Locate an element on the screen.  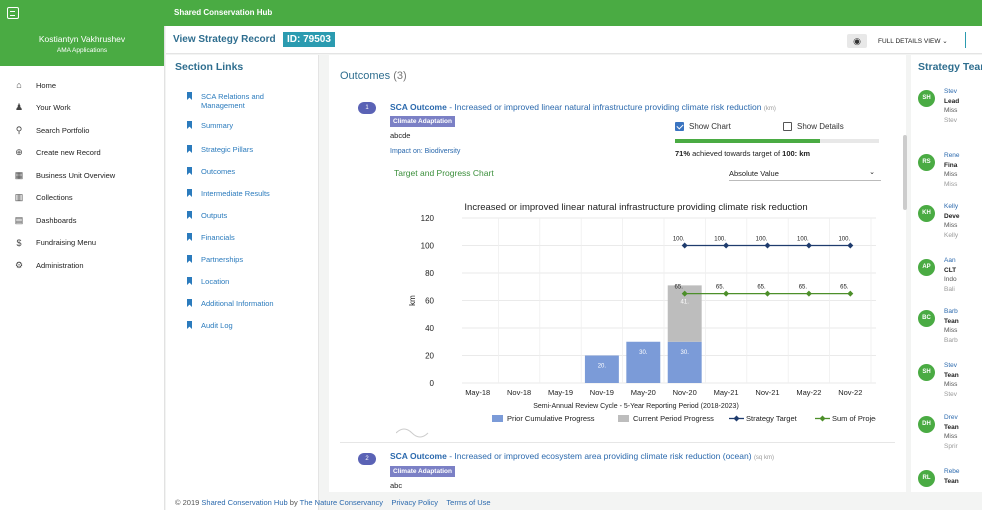
section-link-label: Outputs is located at coordinates (214, 215).